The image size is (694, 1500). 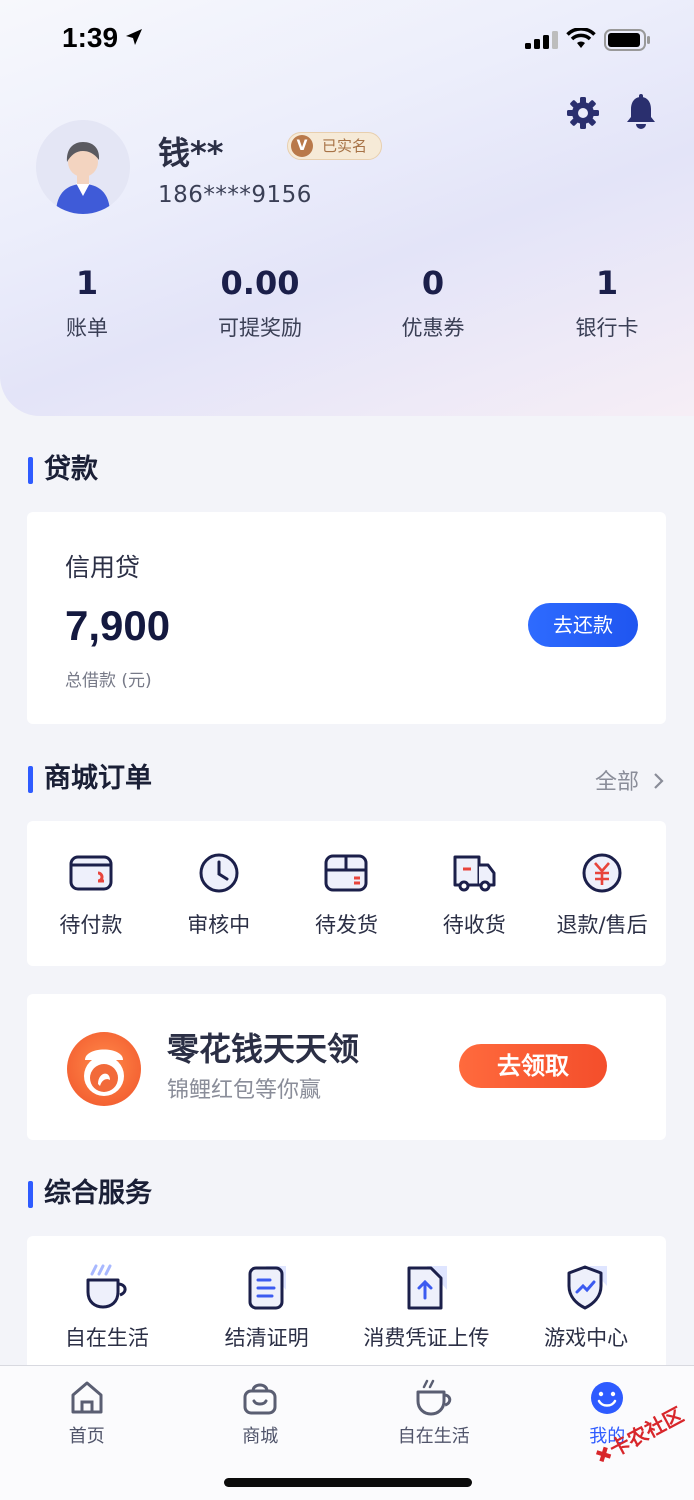 What do you see at coordinates (346, 925) in the screenshot?
I see `order-label: 待发货` at bounding box center [346, 925].